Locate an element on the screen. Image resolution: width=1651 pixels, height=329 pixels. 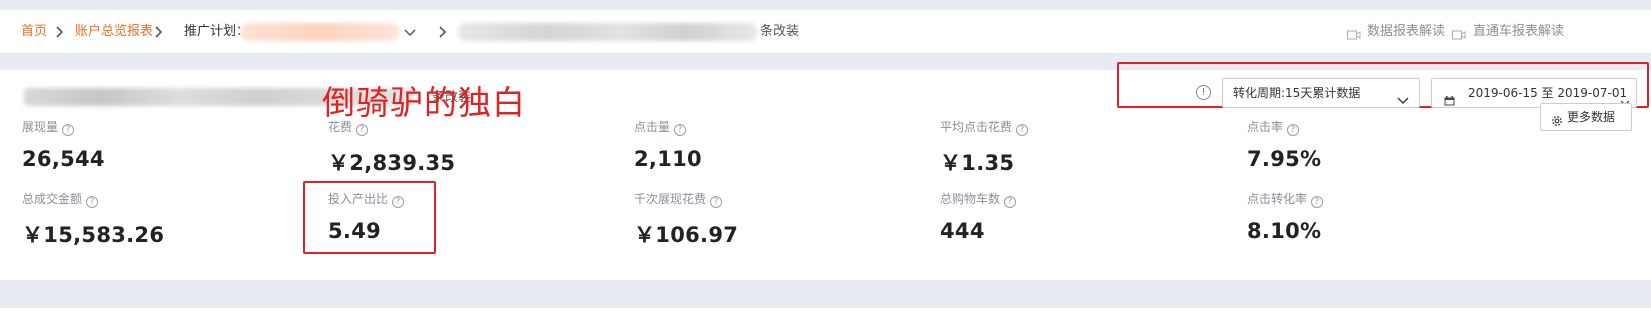
metric-cart-count: 总购物车数? 444 is located at coordinates (978, 217).